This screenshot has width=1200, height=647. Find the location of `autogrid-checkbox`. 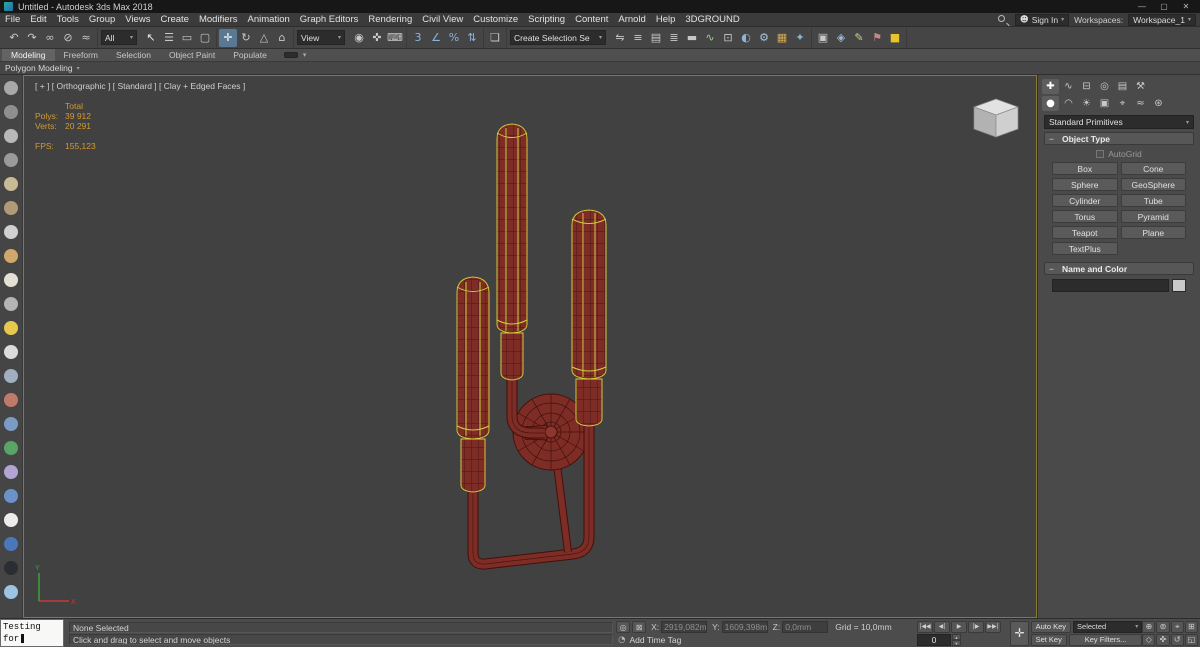

autogrid-checkbox is located at coordinates (1100, 154).